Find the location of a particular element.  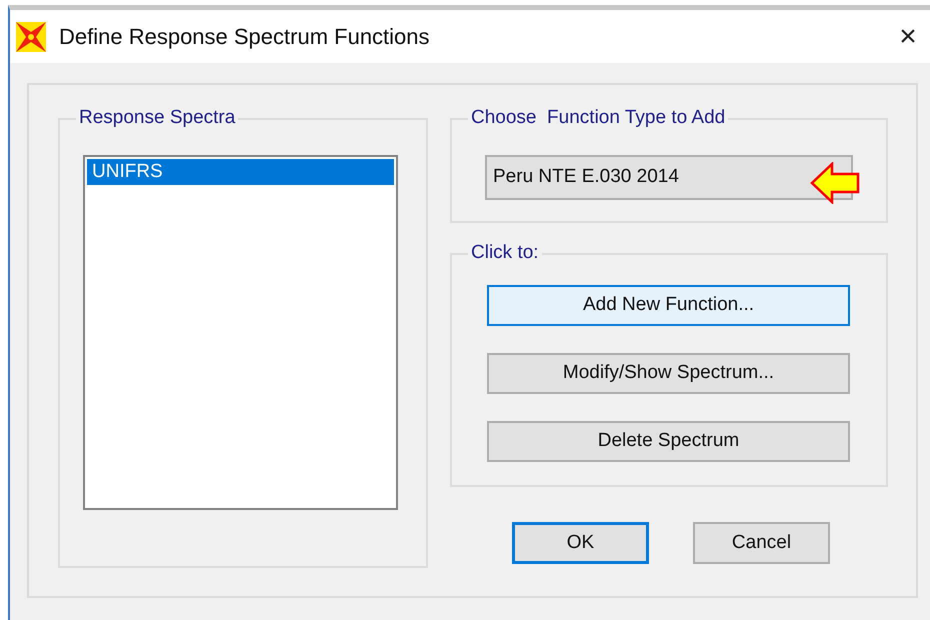

group-label: Choose Function Type to Add is located at coordinates (598, 118).